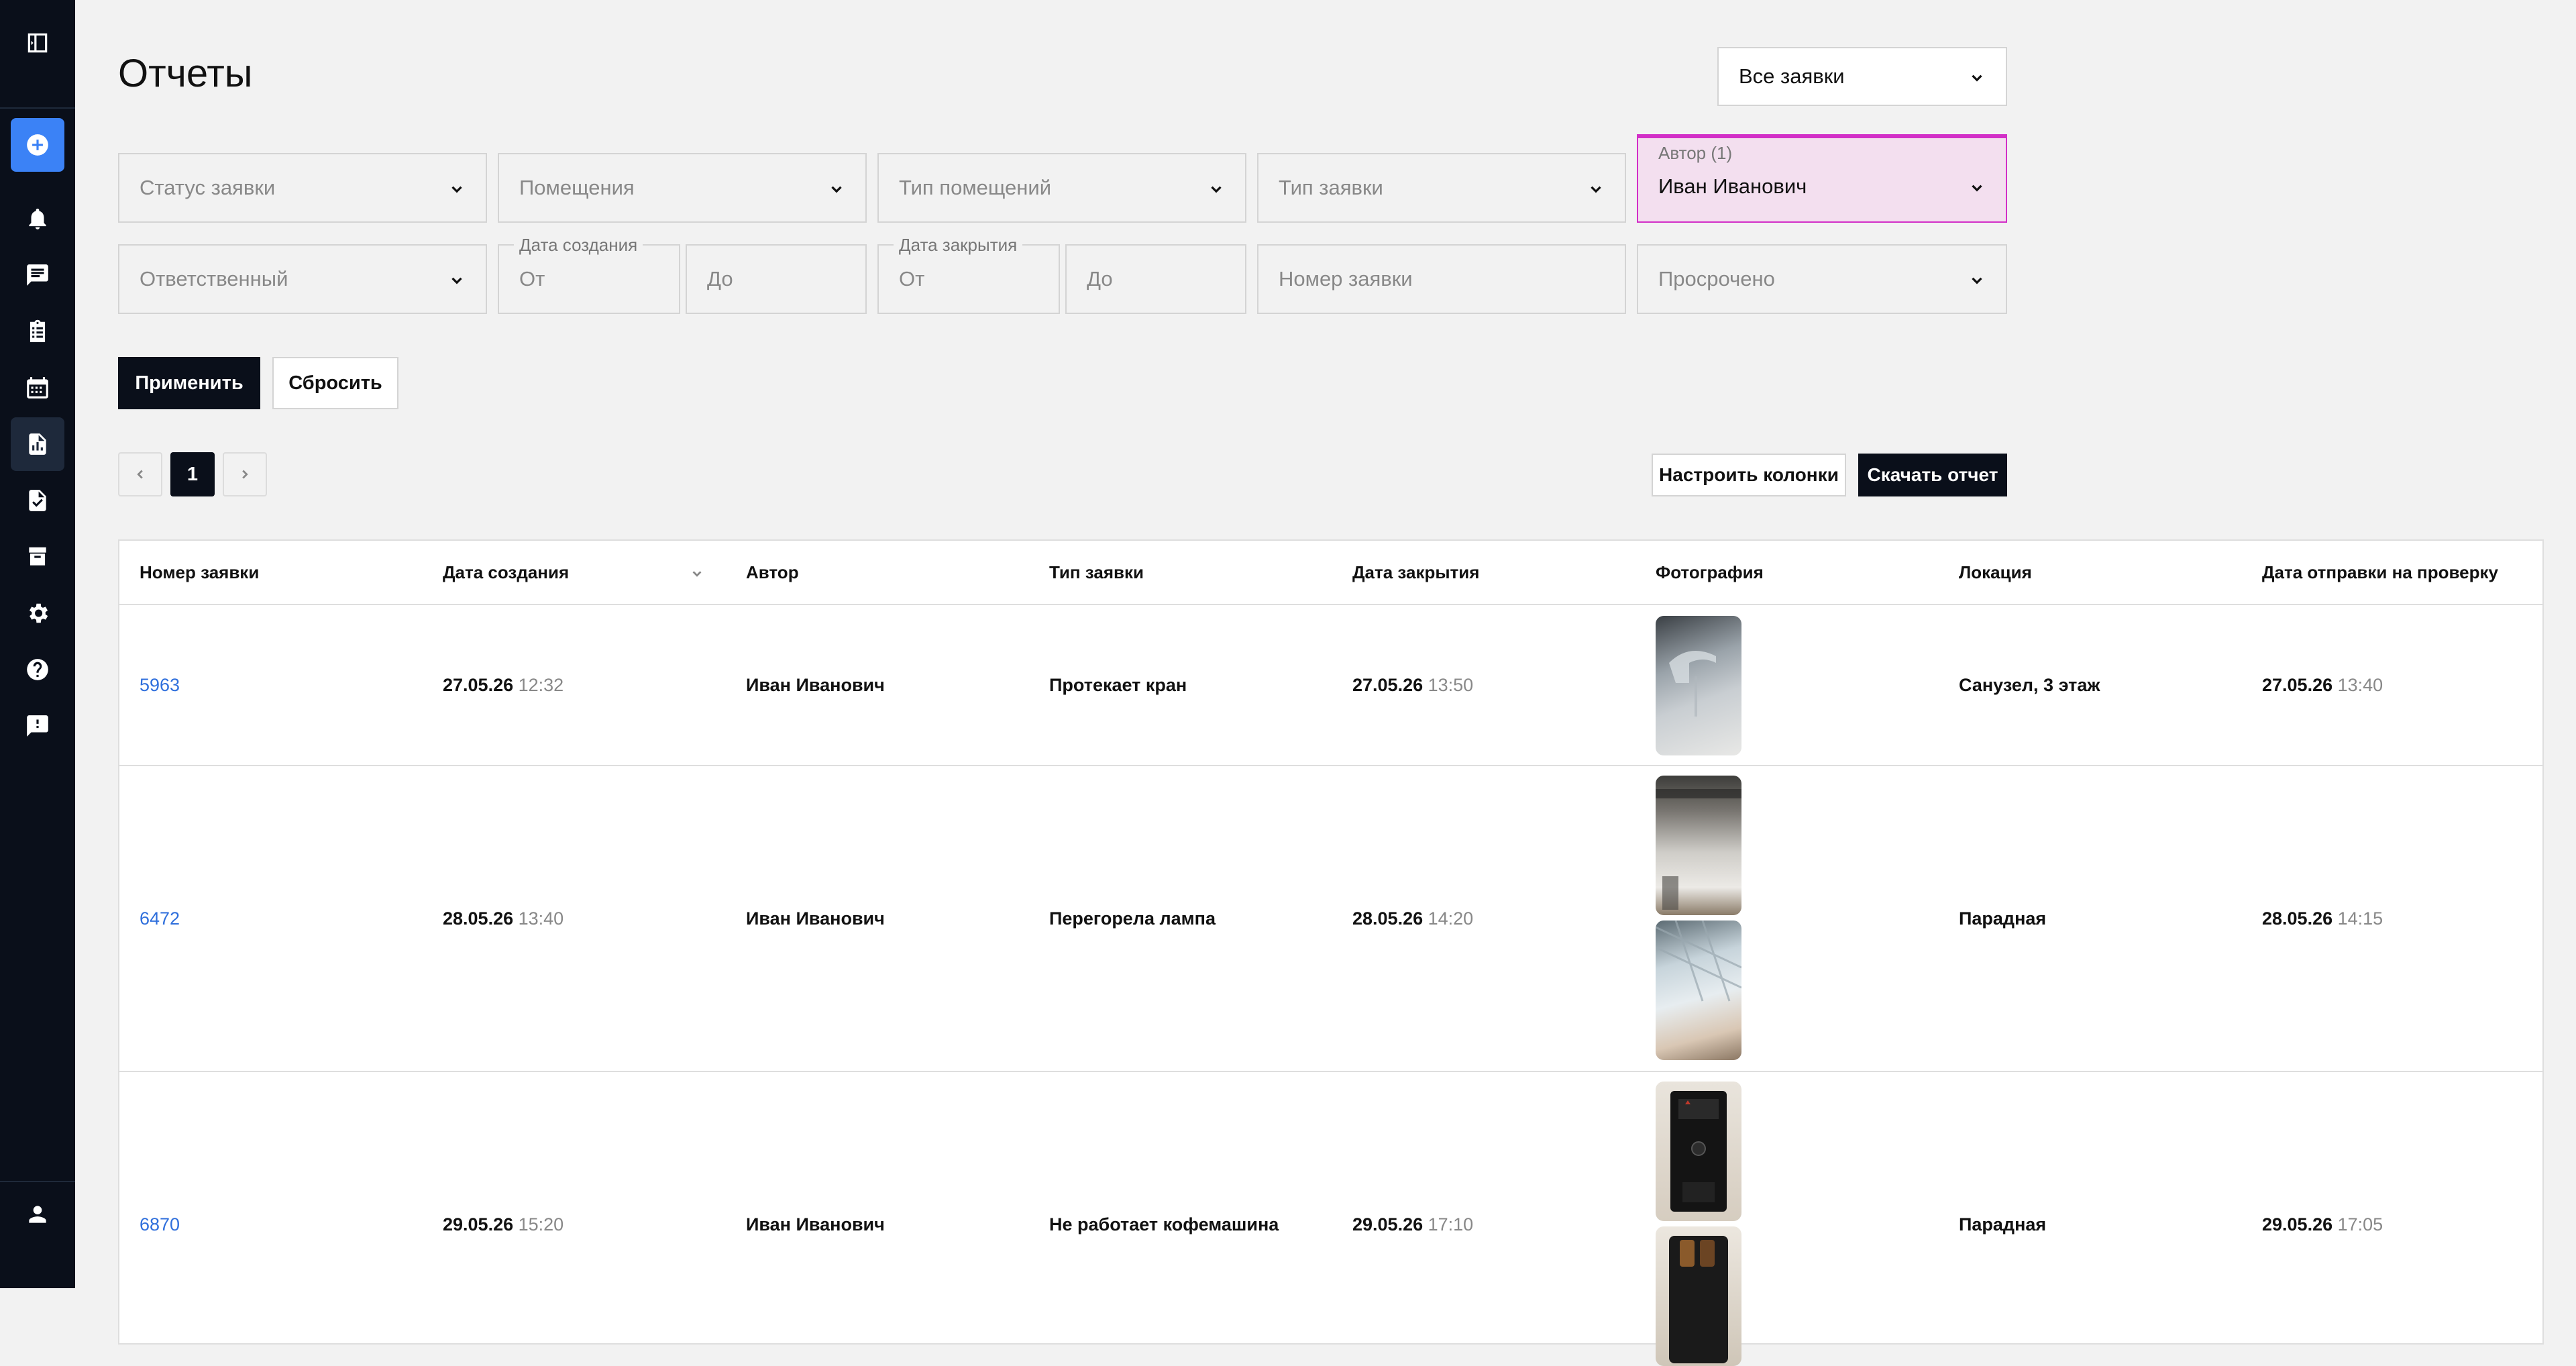 This screenshot has width=2576, height=1366. What do you see at coordinates (1441, 279) in the screenshot?
I see `request-number-input: Номер заявки` at bounding box center [1441, 279].